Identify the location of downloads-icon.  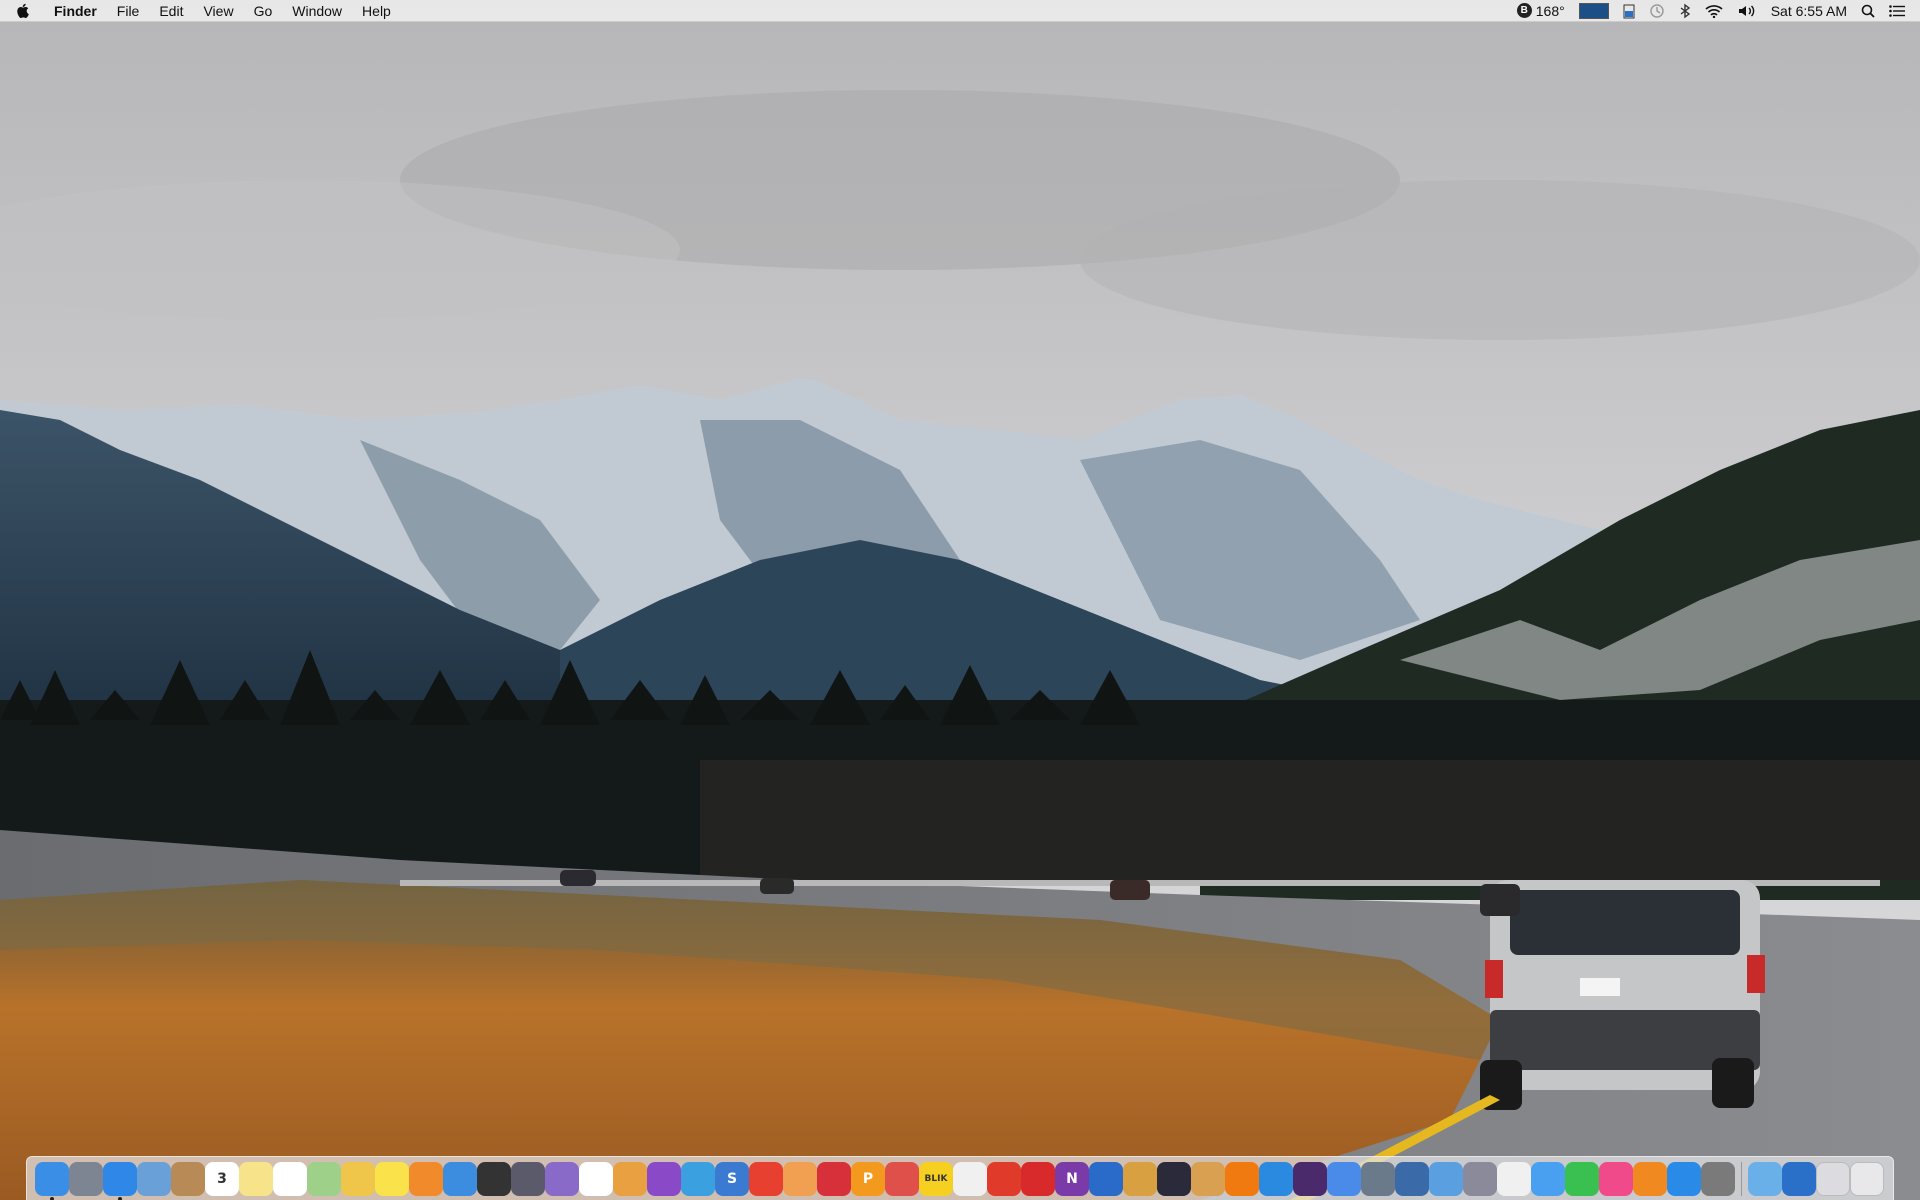
(460, 1178).